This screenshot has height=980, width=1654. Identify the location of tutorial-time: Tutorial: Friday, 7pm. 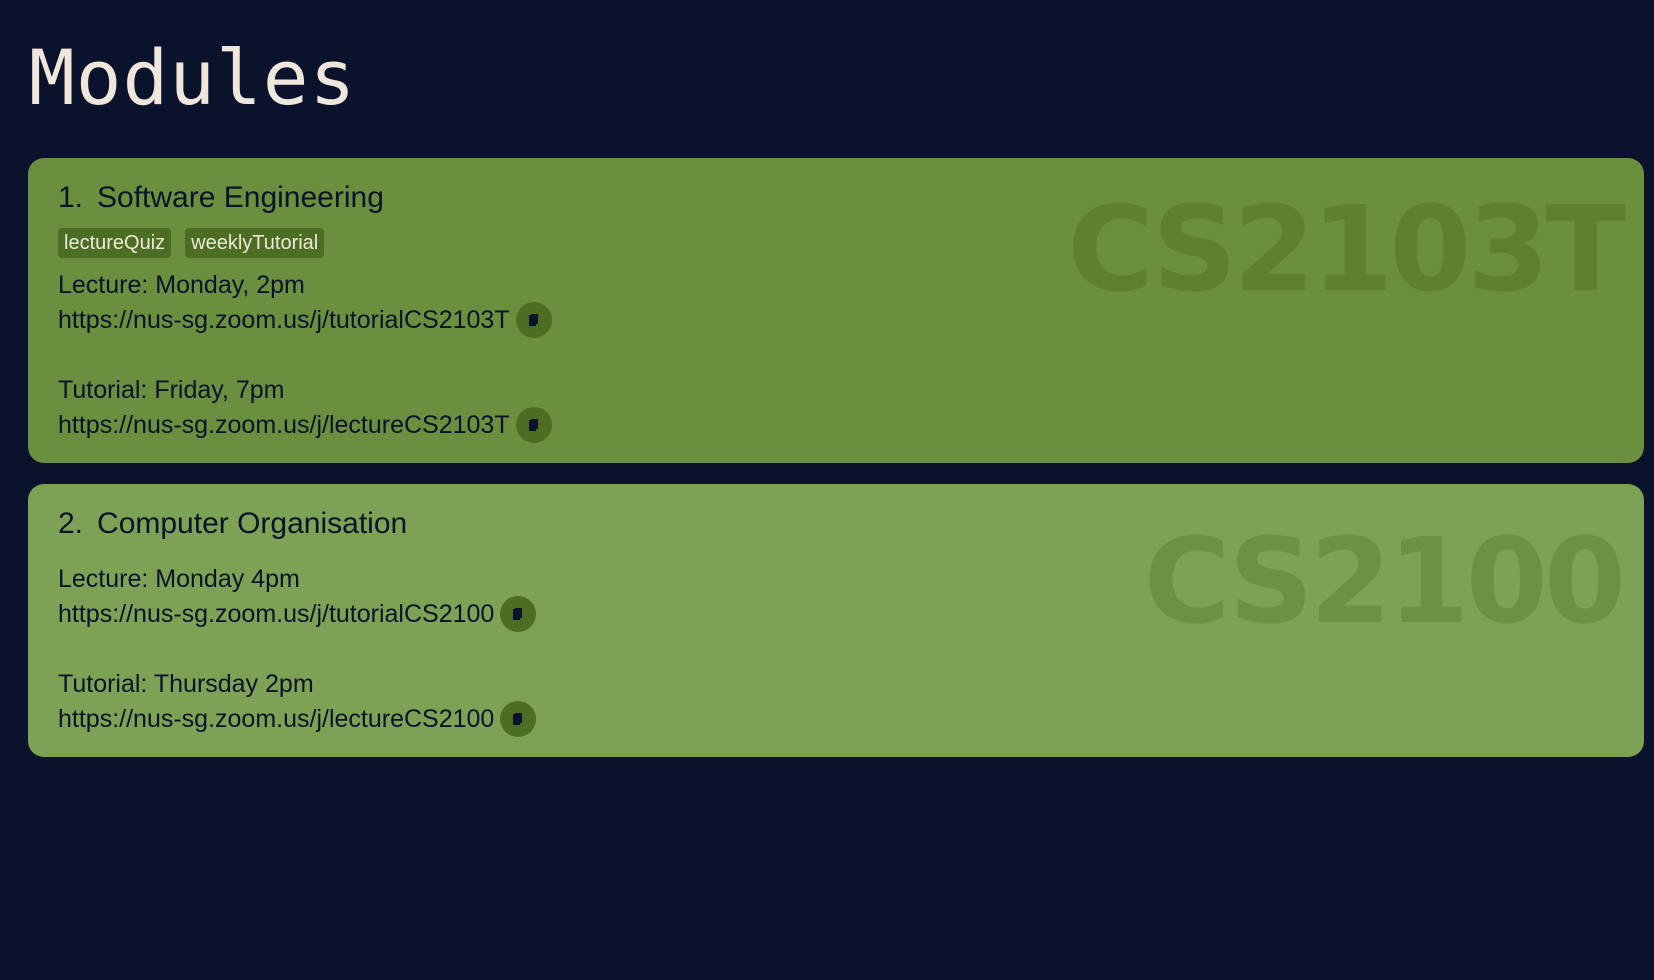
(171, 390).